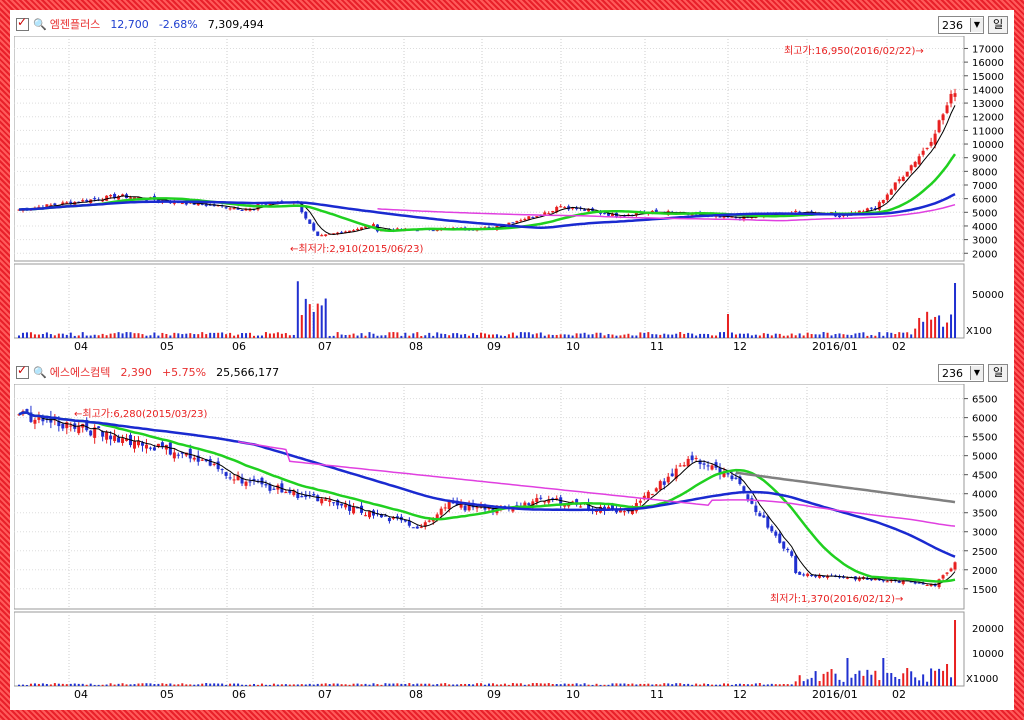 The image size is (1024, 720). Describe the element at coordinates (178, 24) in the screenshot. I see `chart1-change: -2.68%` at that location.